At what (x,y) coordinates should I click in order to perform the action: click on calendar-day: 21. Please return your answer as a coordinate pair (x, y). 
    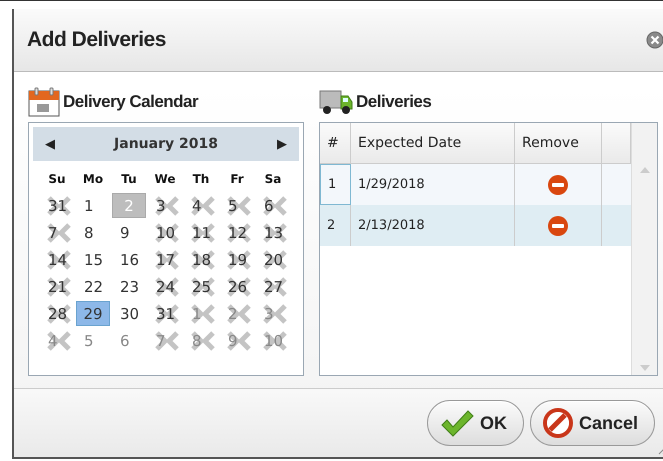
    Looking at the image, I should click on (58, 287).